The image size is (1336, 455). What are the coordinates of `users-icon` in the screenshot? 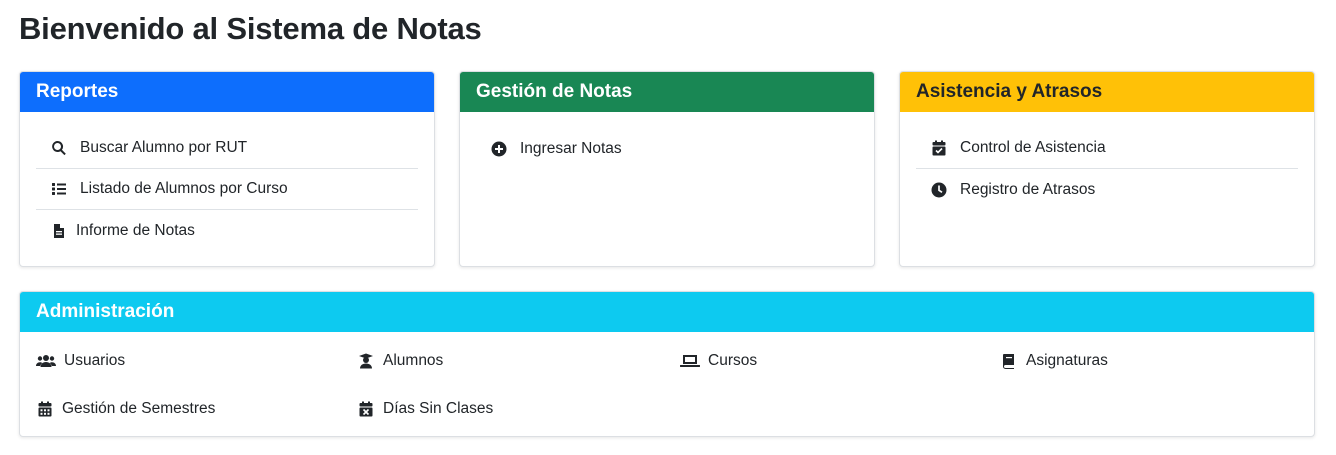 It's located at (46, 361).